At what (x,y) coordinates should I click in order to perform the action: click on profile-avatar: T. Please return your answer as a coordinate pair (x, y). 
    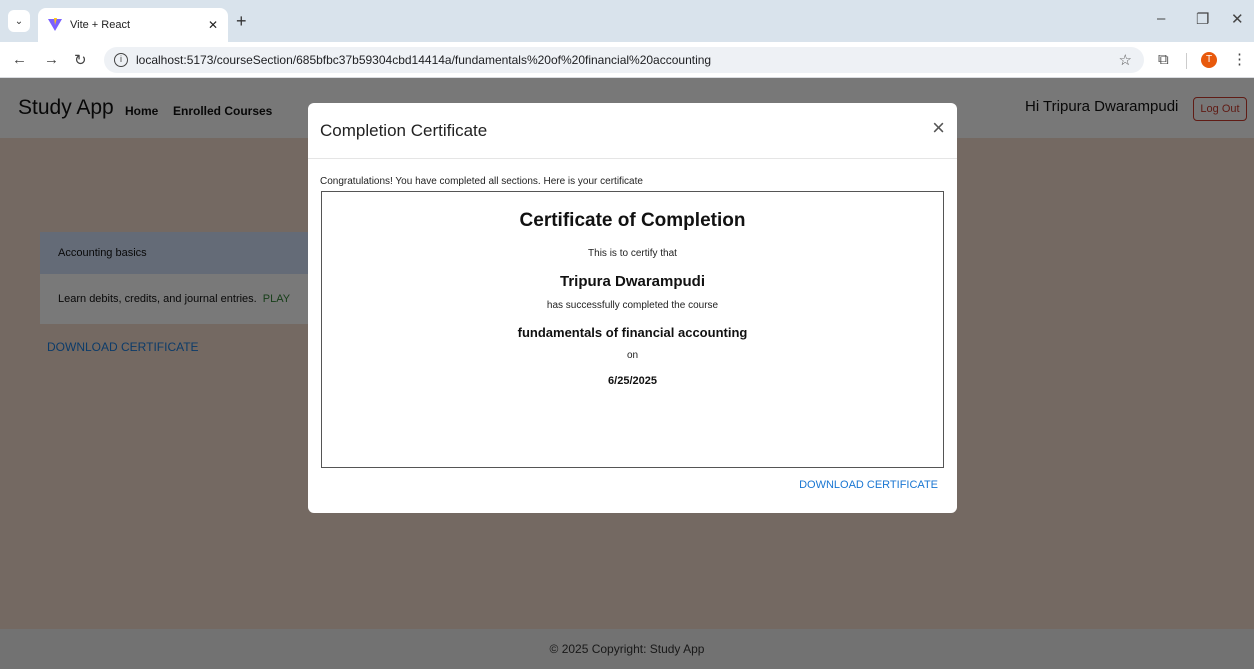
    Looking at the image, I should click on (1209, 60).